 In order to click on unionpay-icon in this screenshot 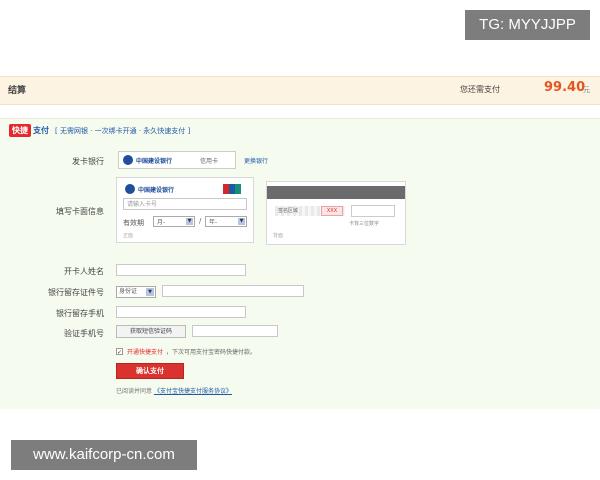, I will do `click(232, 189)`.